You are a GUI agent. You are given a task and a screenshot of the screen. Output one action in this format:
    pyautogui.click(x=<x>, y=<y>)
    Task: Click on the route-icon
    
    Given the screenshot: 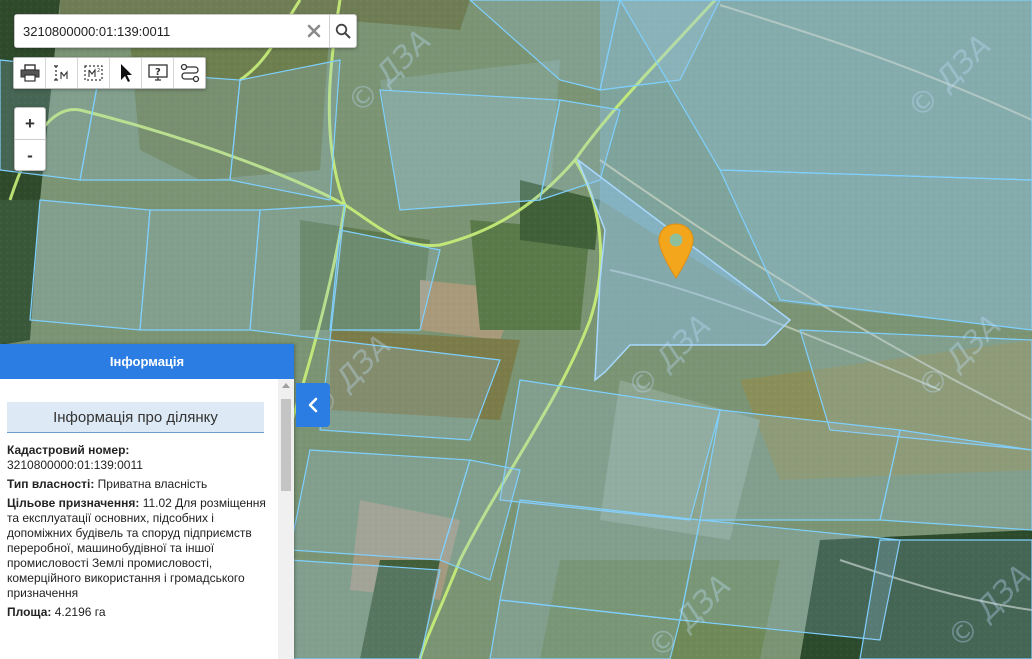 What is the action you would take?
    pyautogui.click(x=189, y=73)
    